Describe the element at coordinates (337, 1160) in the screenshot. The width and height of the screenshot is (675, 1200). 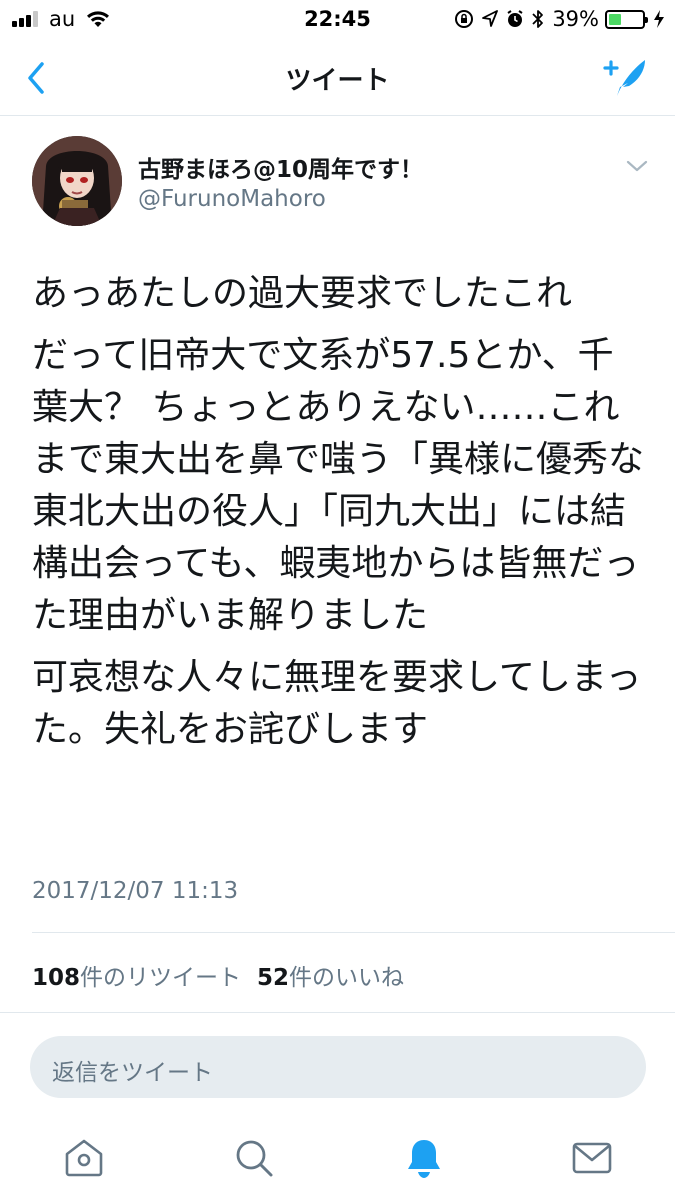
I see `tab-bar` at that location.